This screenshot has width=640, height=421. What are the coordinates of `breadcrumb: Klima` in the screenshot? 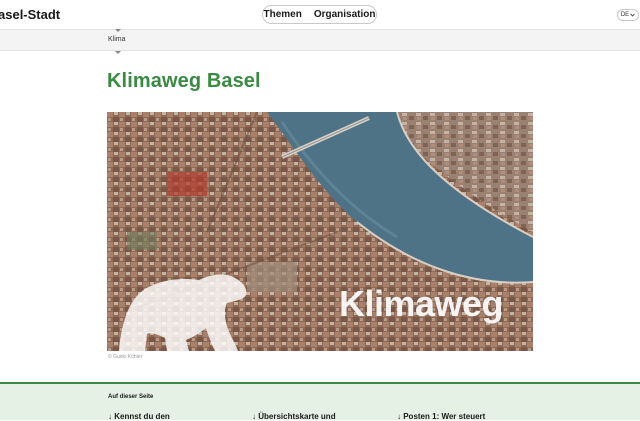 It's located at (320, 41).